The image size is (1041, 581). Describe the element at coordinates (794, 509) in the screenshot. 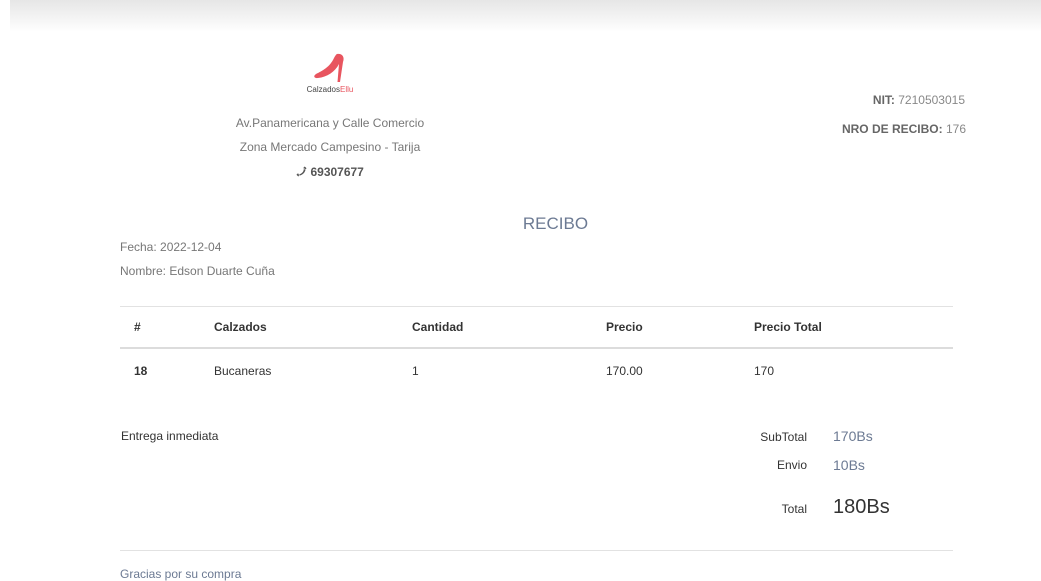

I see `total-label: Total` at that location.